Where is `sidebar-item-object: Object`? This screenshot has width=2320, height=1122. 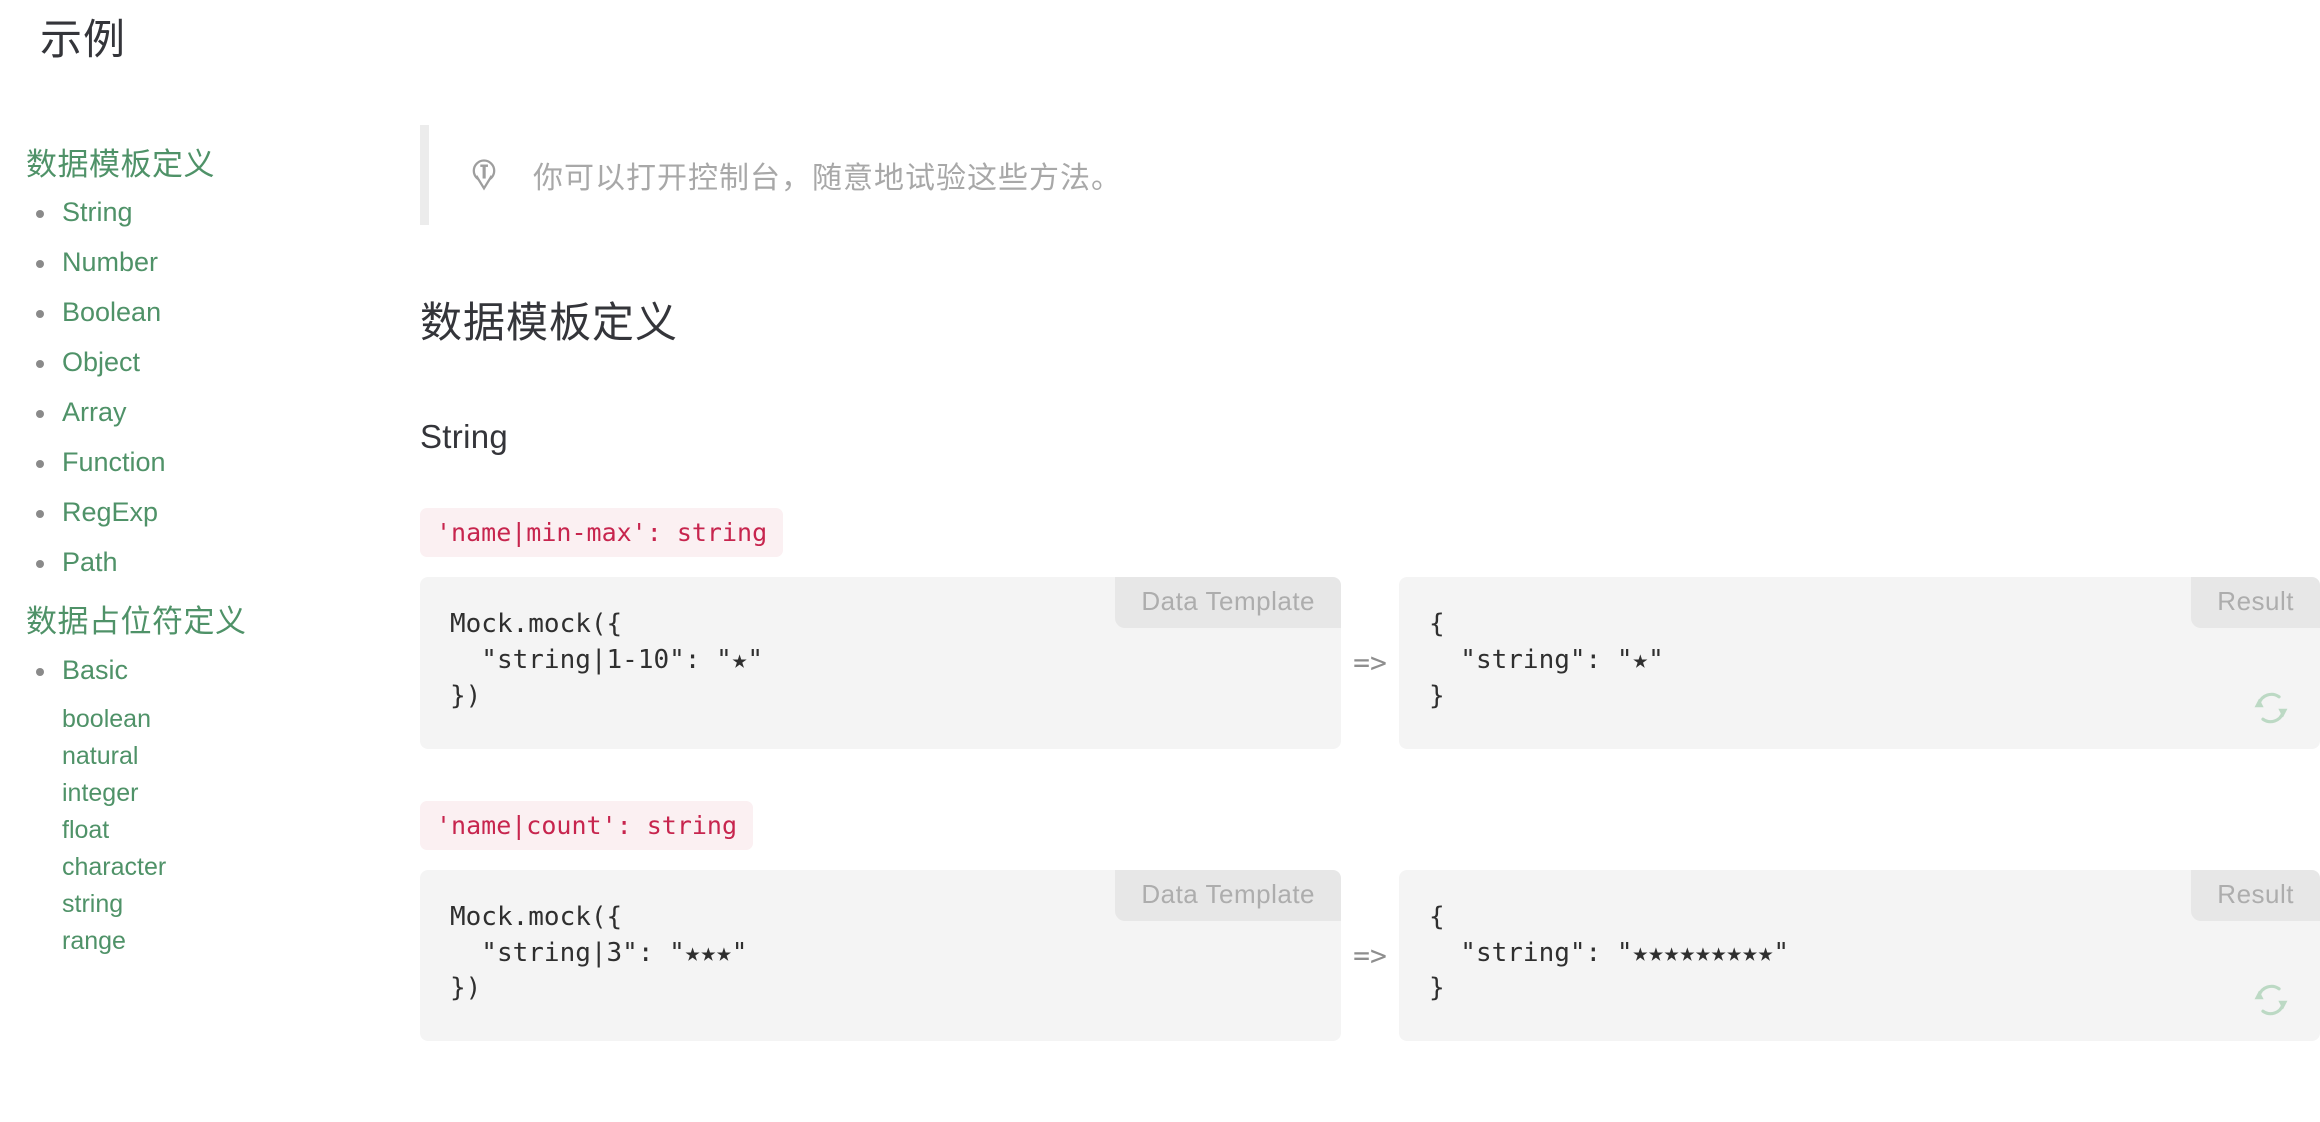
sidebar-item-object: Object is located at coordinates (223, 362).